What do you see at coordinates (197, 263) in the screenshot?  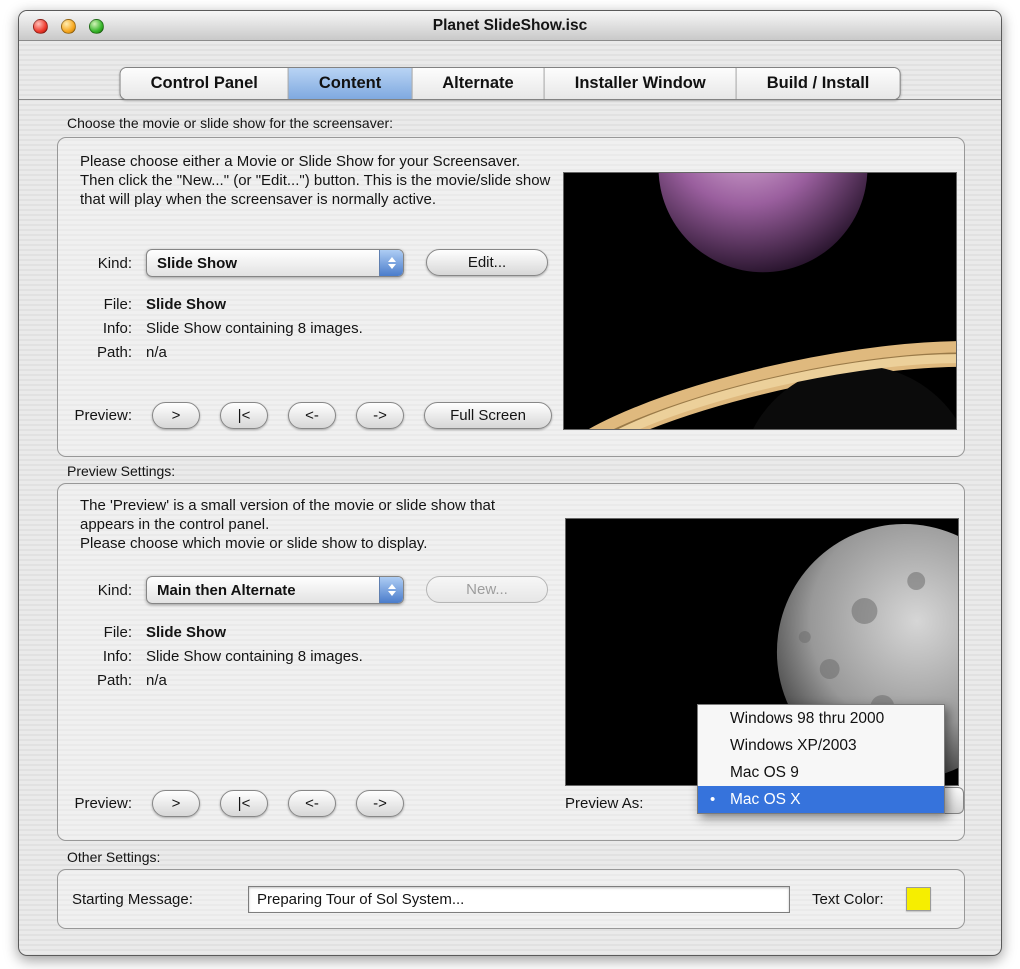 I see `kind-popup-value: Slide Show` at bounding box center [197, 263].